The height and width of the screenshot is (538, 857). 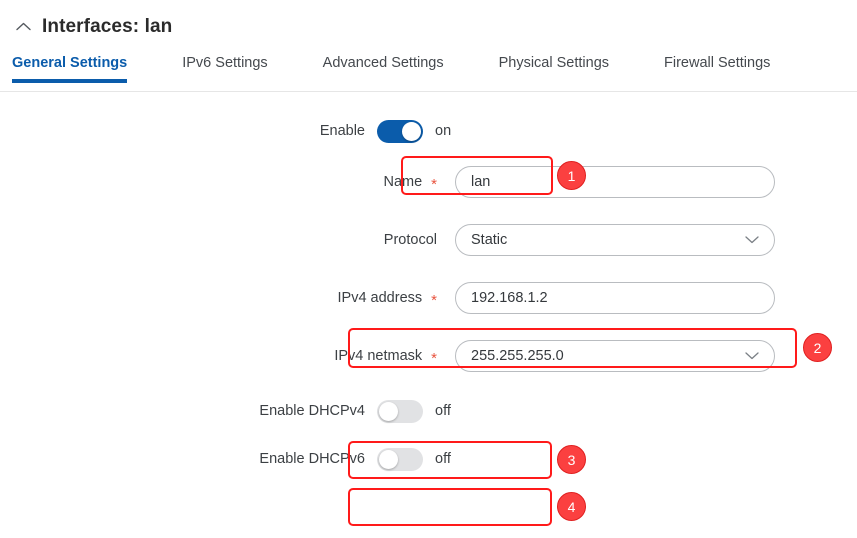 I want to click on ipv4-address-label: IPv4 address, so click(x=380, y=298).